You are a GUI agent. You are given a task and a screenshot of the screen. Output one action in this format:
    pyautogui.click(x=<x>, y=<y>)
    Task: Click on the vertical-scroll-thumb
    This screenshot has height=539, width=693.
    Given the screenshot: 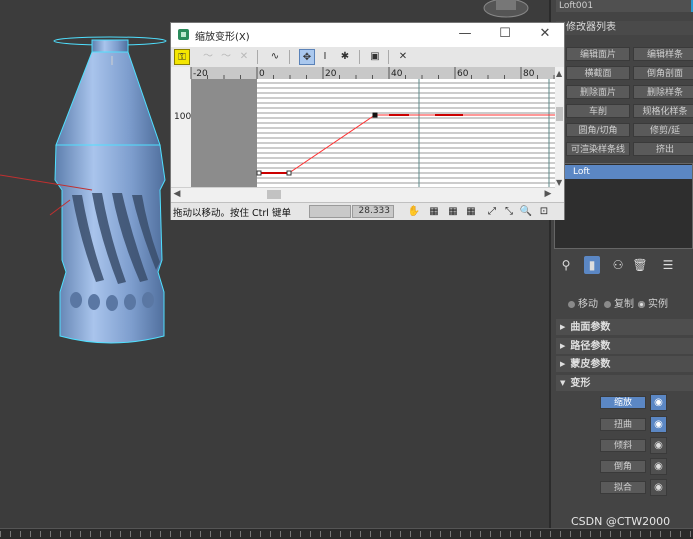 What is the action you would take?
    pyautogui.click(x=559, y=114)
    